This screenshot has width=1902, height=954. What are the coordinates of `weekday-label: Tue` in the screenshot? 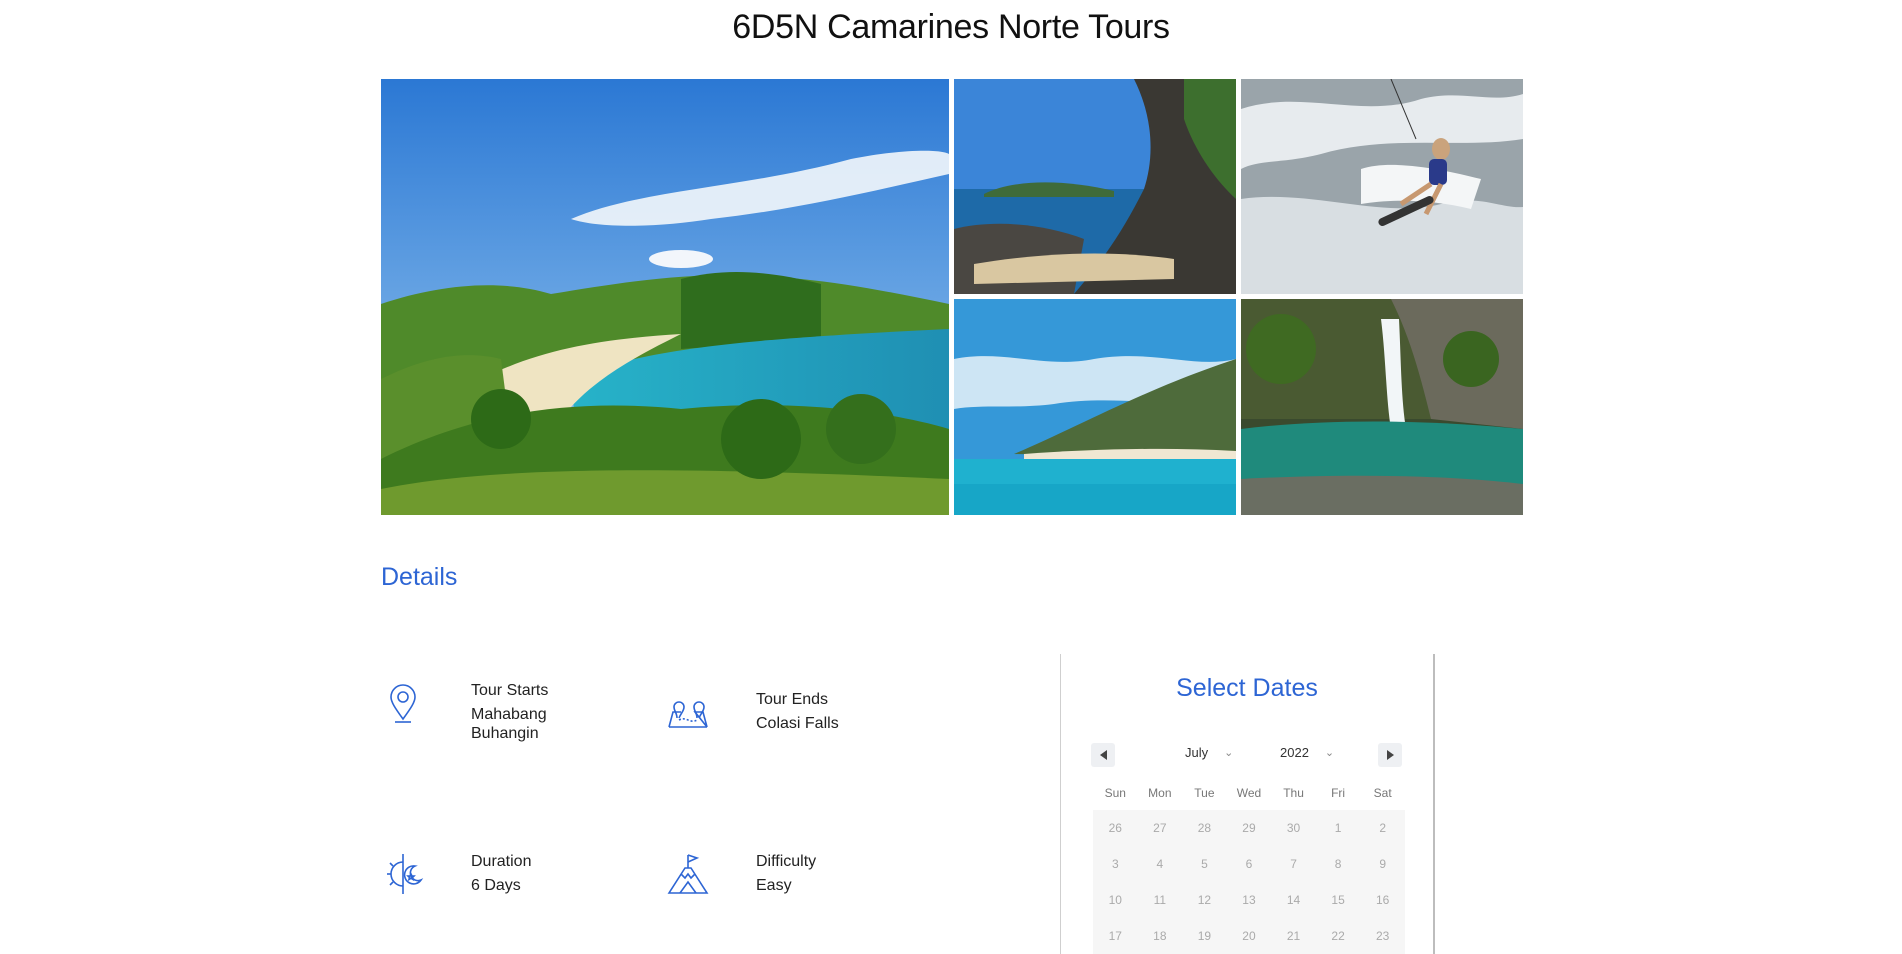 It's located at (1204, 793).